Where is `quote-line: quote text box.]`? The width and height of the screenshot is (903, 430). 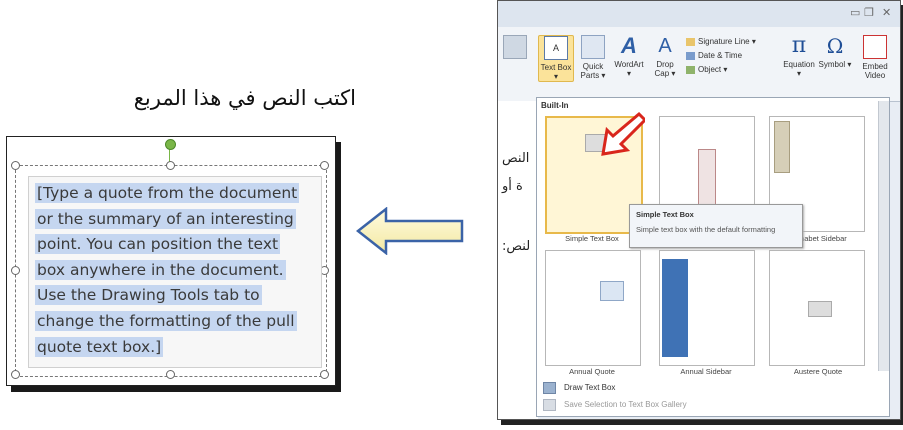 quote-line: quote text box.] is located at coordinates (99, 346).